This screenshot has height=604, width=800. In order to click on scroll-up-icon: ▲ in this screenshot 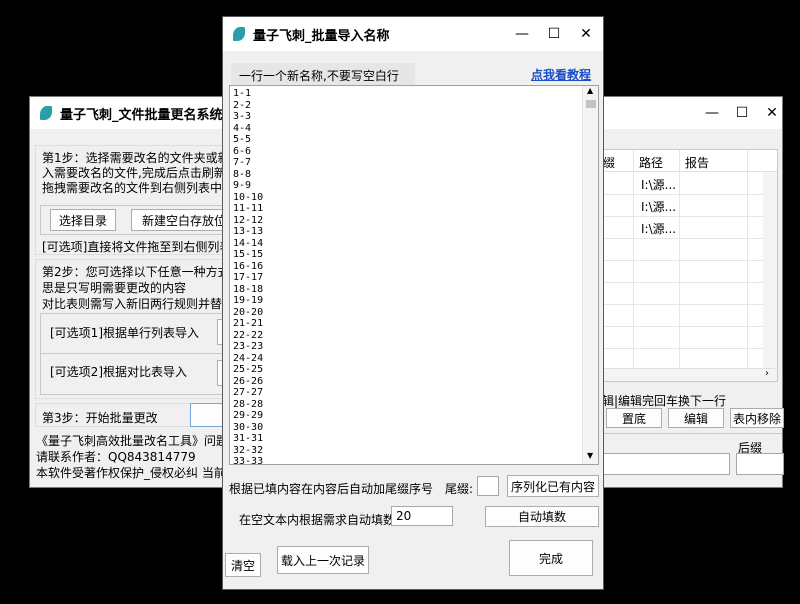, I will do `click(590, 90)`.